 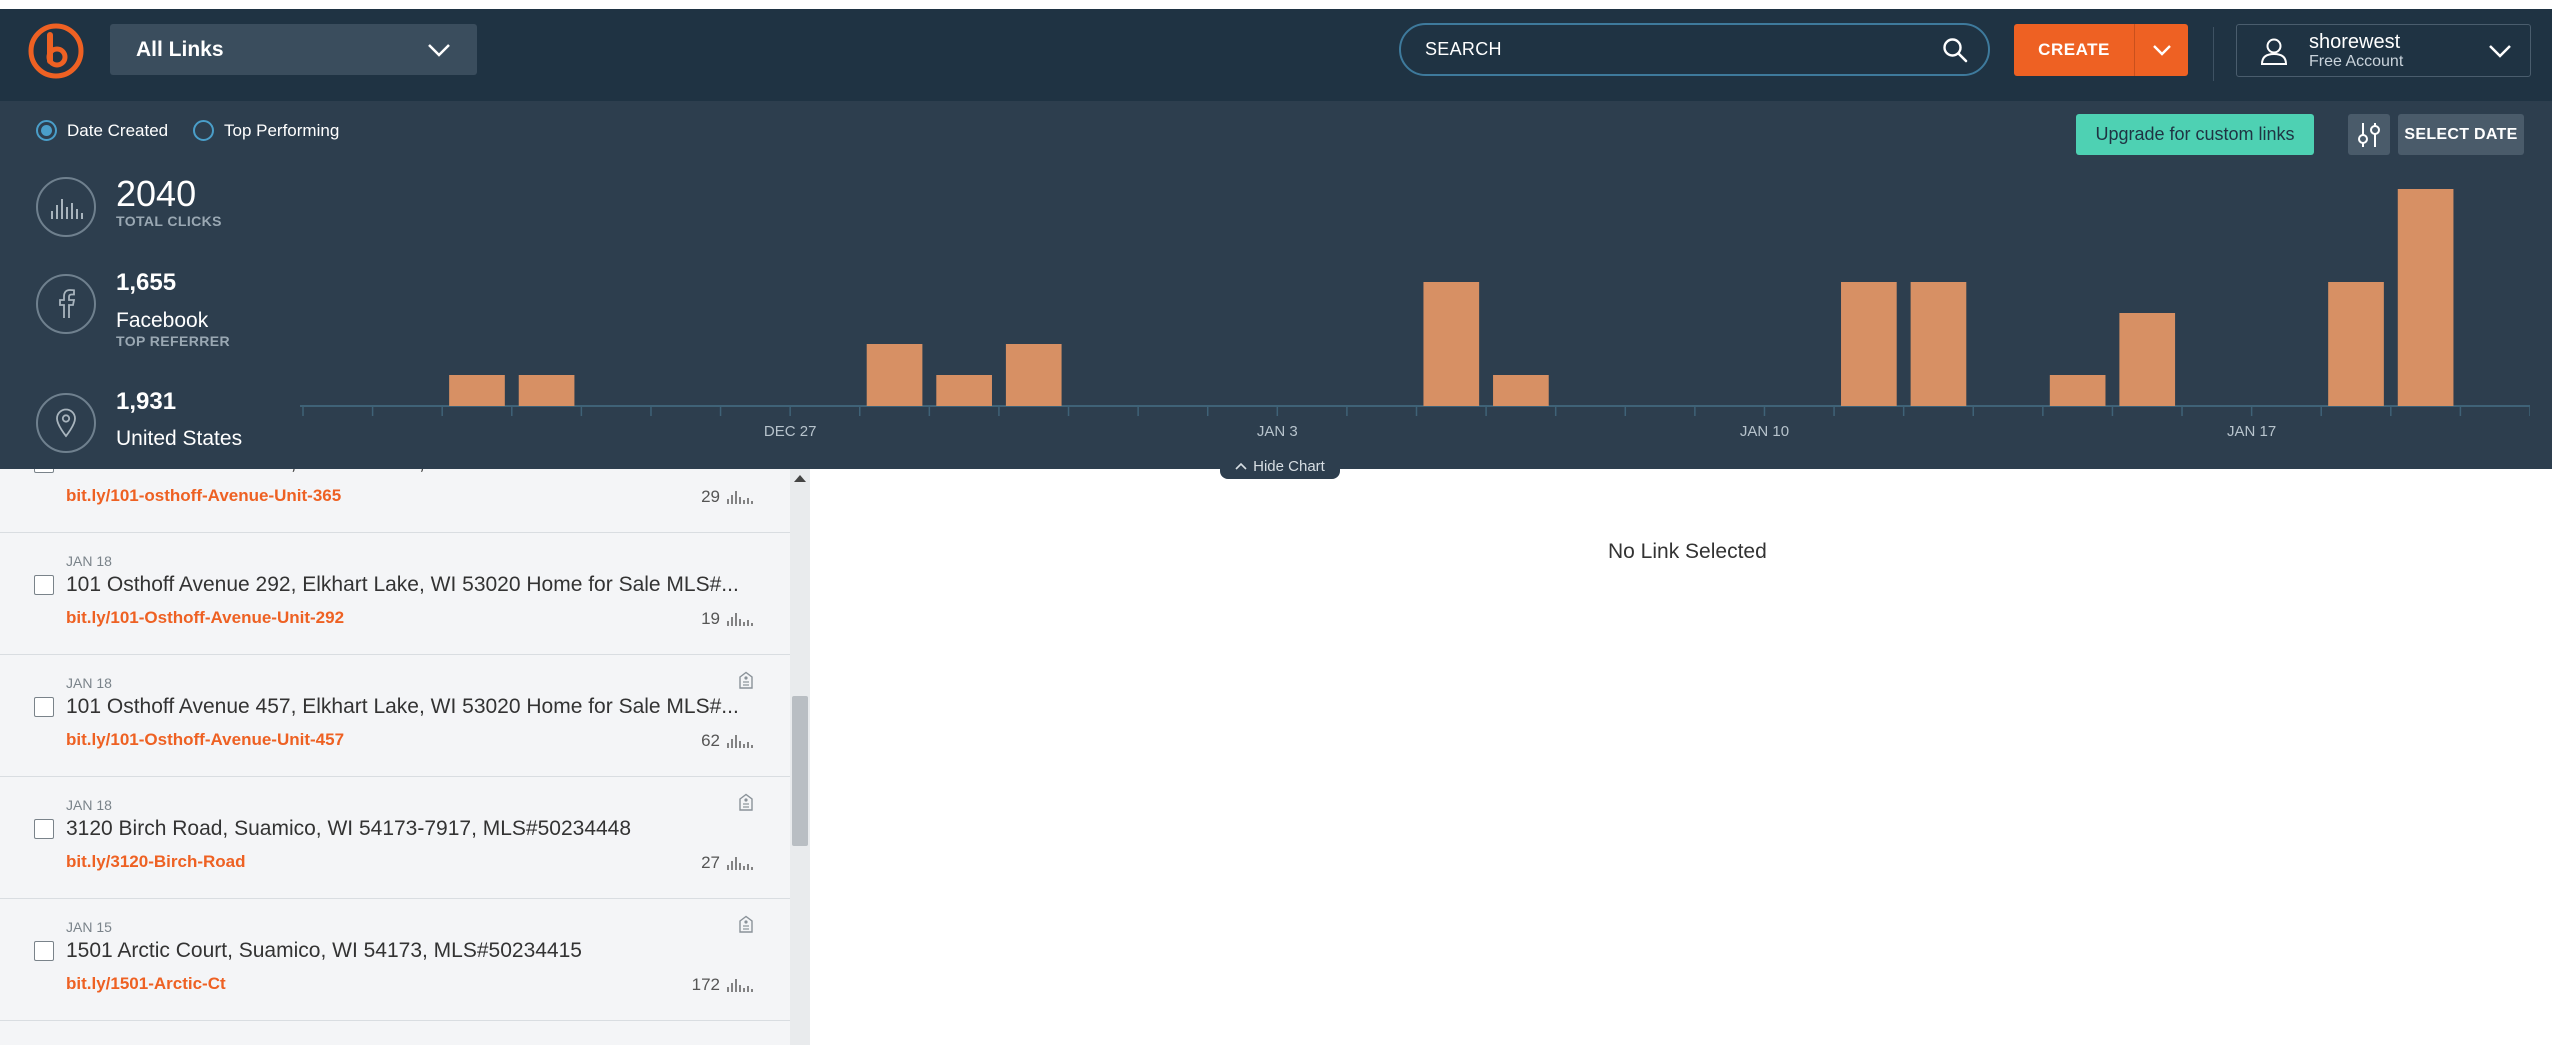 I want to click on link-click-count-value: 62, so click(x=710, y=740).